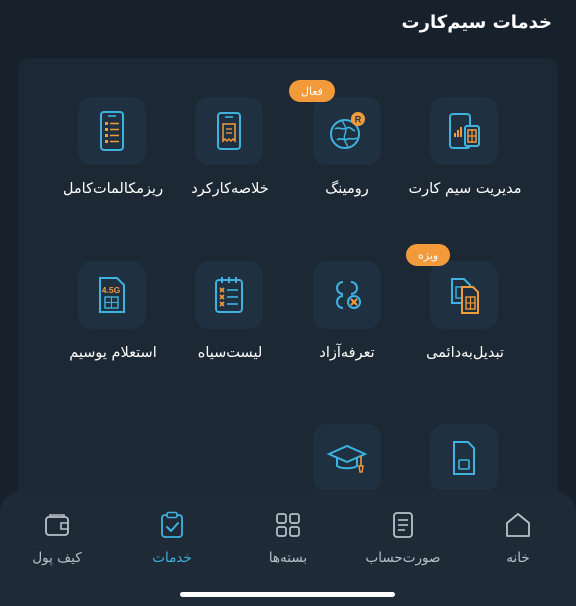 This screenshot has height=606, width=576. Describe the element at coordinates (113, 353) in the screenshot. I see `usim-inquiry-label: استعلام یوسیم` at that location.